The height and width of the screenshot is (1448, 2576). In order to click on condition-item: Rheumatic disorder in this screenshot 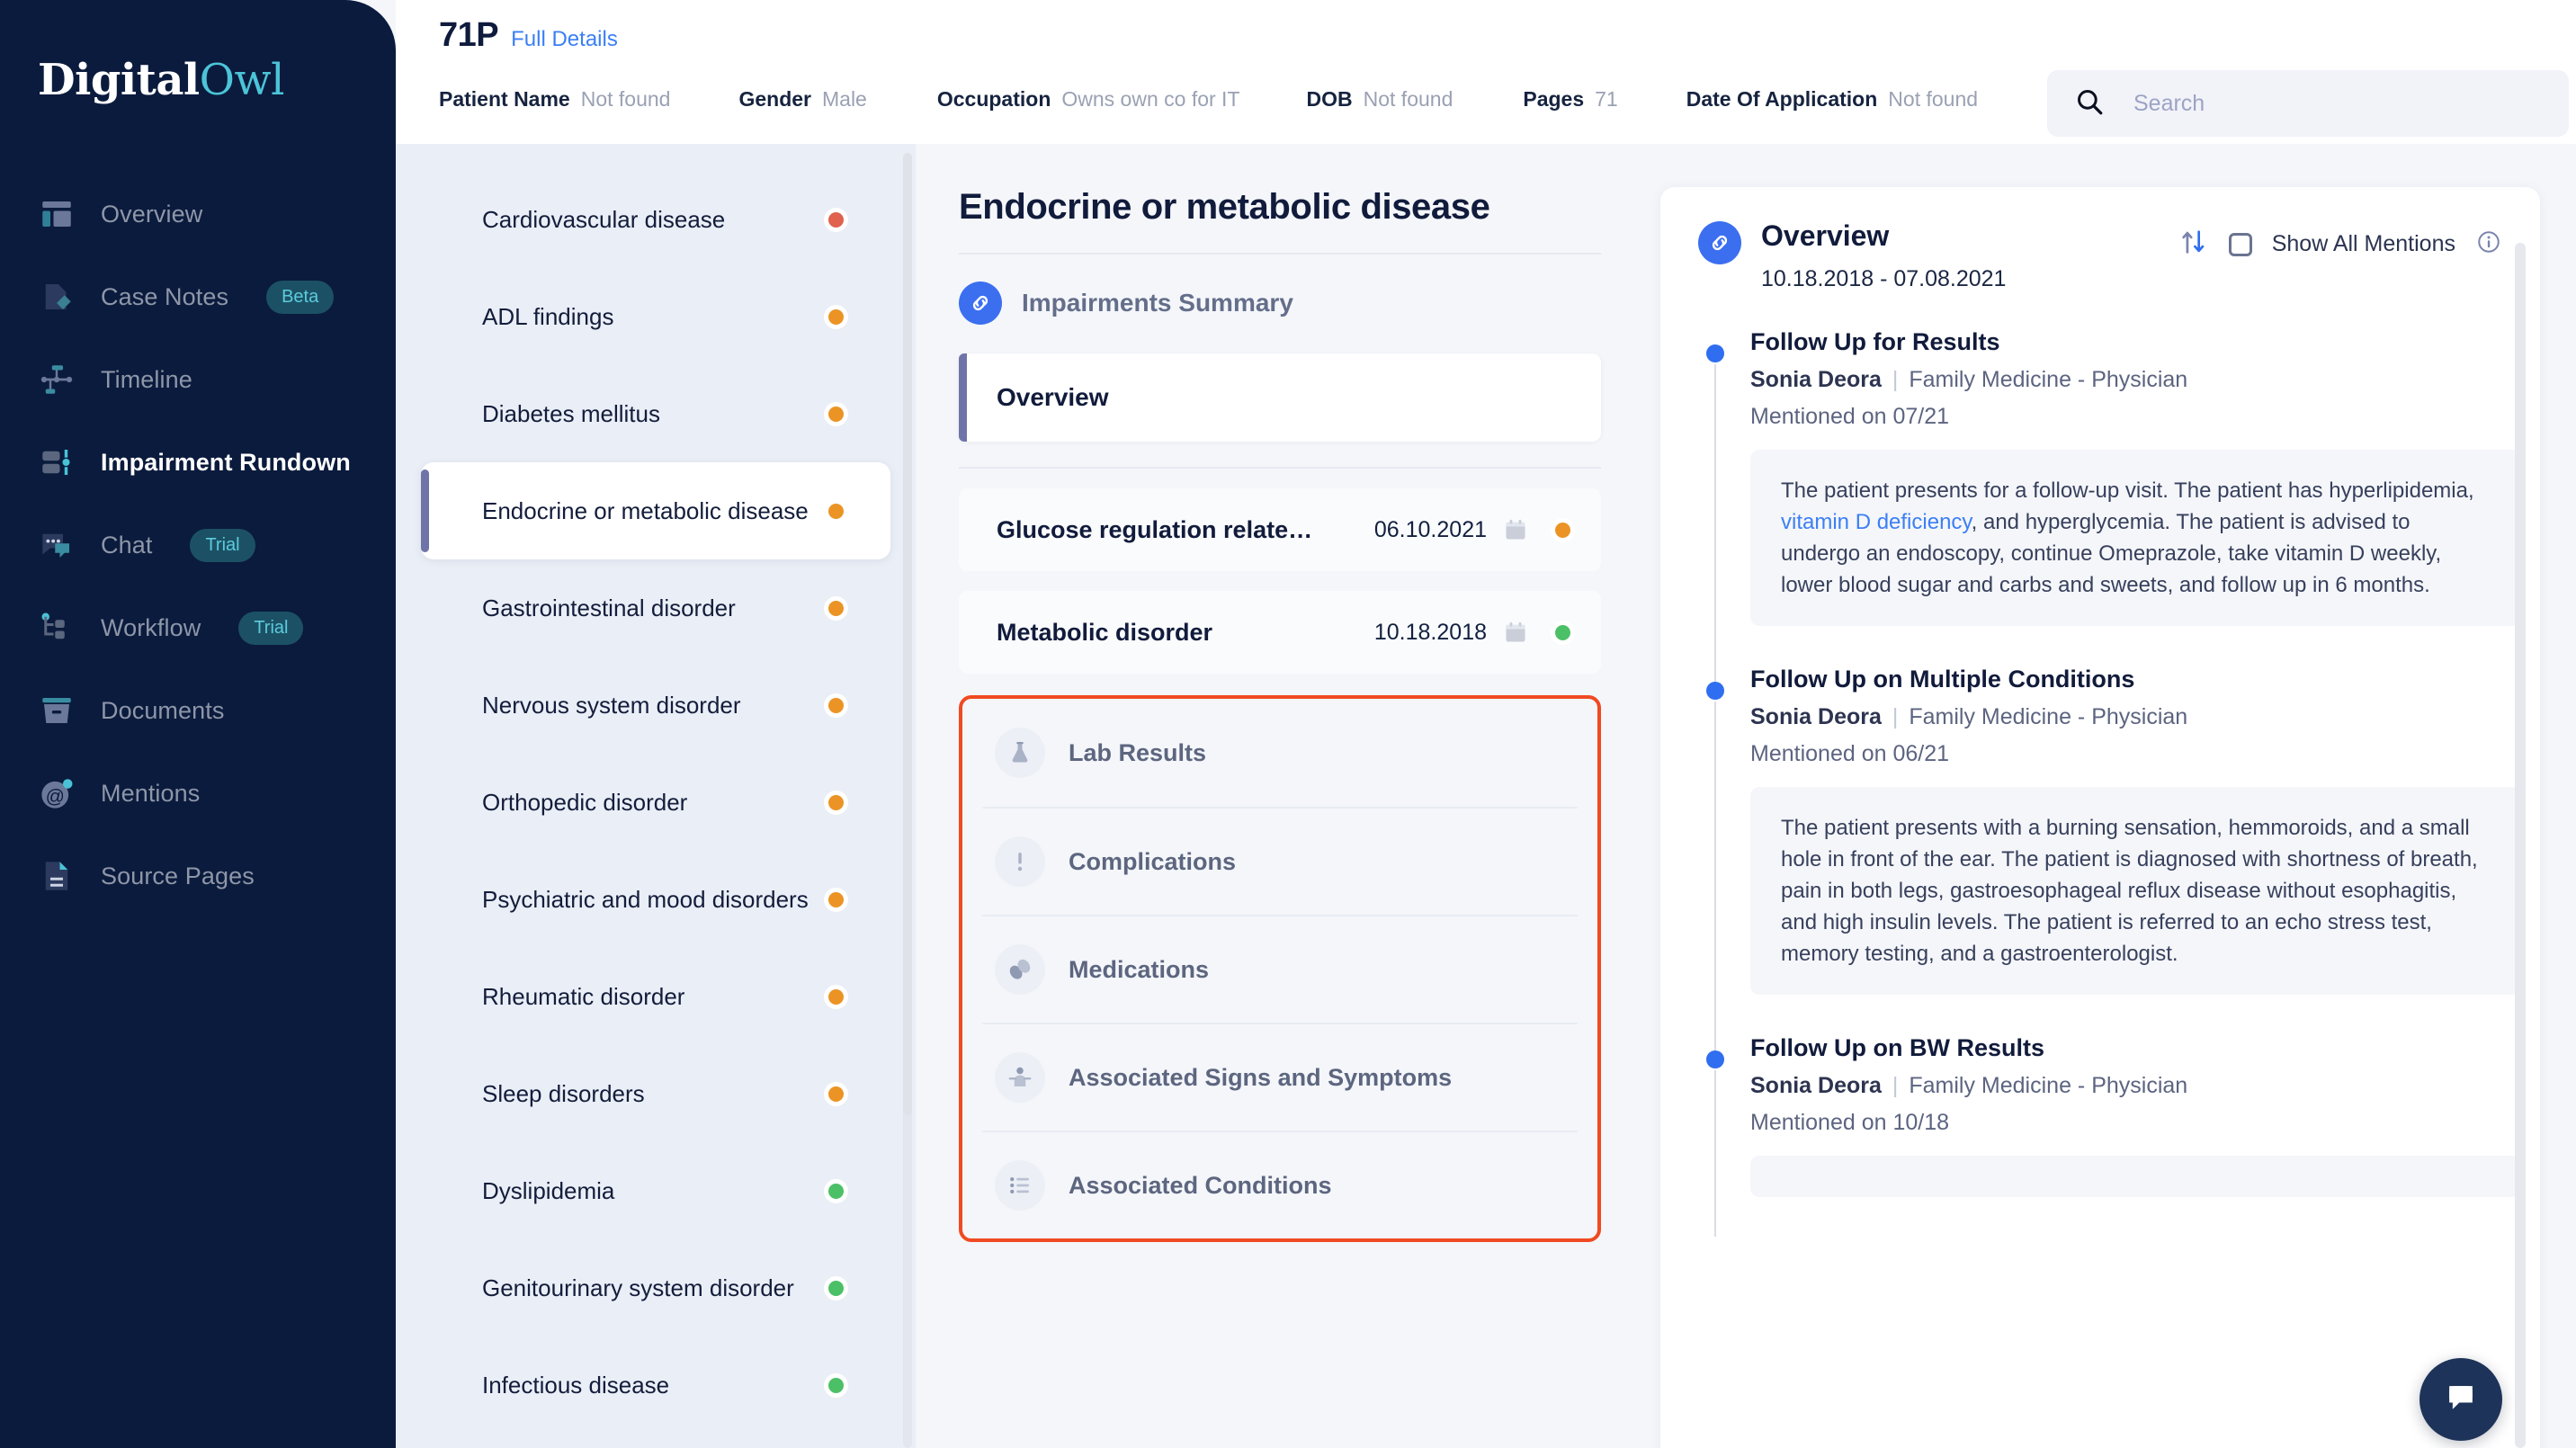, I will do `click(655, 997)`.